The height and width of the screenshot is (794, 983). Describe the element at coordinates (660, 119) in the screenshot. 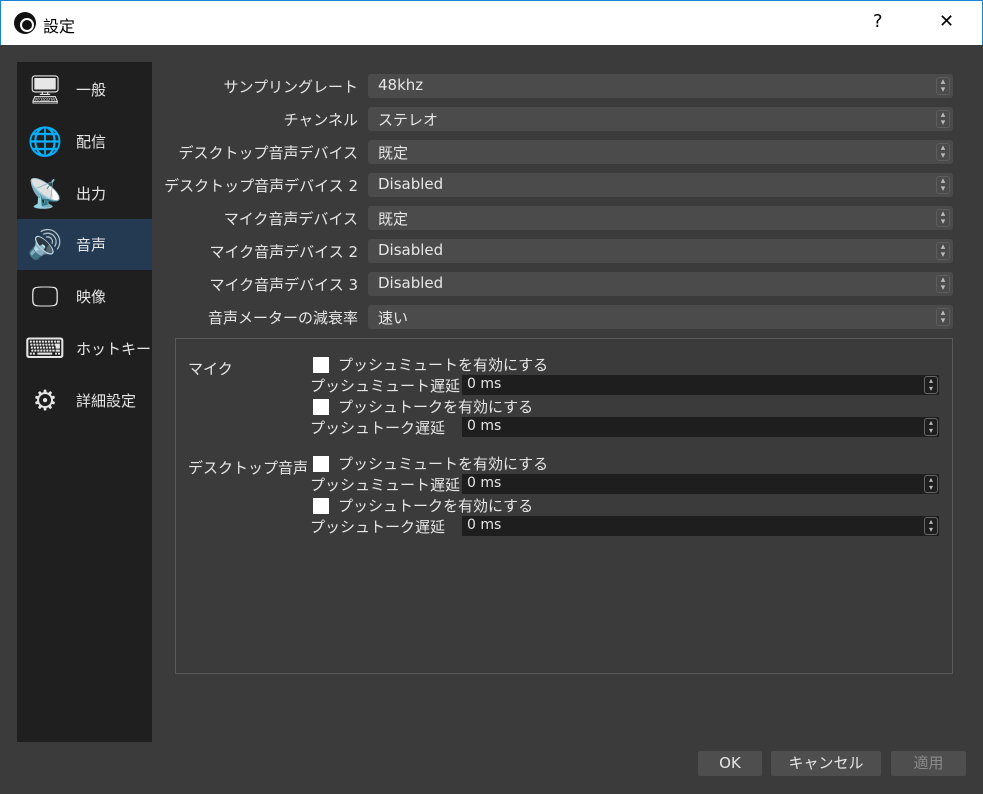

I see `channels-select: ステレオ ▴ ▾` at that location.